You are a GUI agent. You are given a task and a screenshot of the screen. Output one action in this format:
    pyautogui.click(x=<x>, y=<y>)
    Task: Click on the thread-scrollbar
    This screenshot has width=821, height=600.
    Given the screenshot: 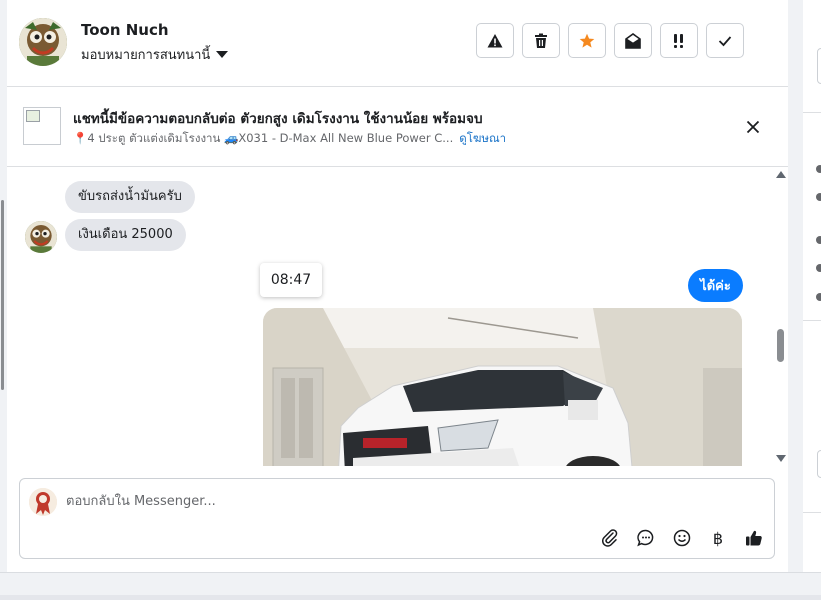 What is the action you would take?
    pyautogui.click(x=780, y=316)
    